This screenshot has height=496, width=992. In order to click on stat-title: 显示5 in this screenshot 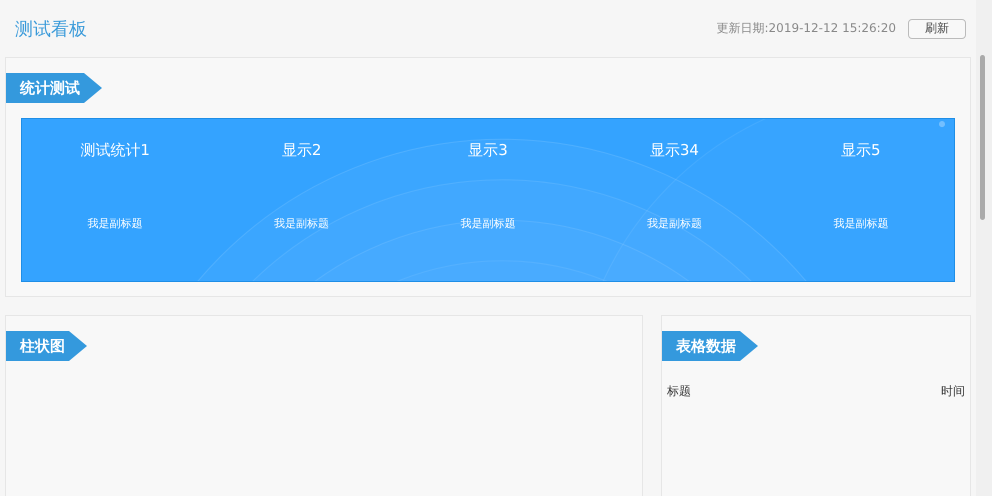, I will do `click(861, 150)`.